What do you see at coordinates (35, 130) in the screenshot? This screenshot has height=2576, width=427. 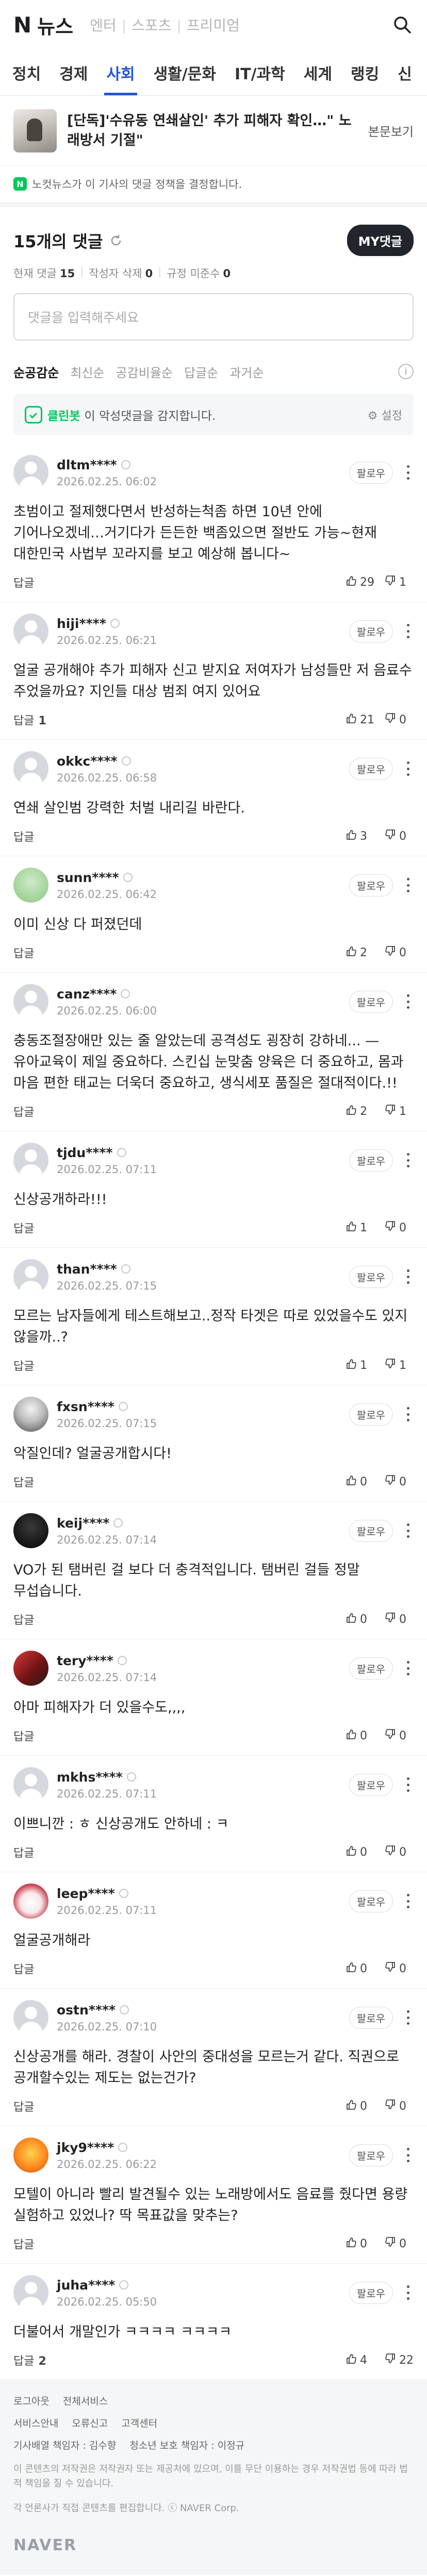 I see `article-thumbnail` at bounding box center [35, 130].